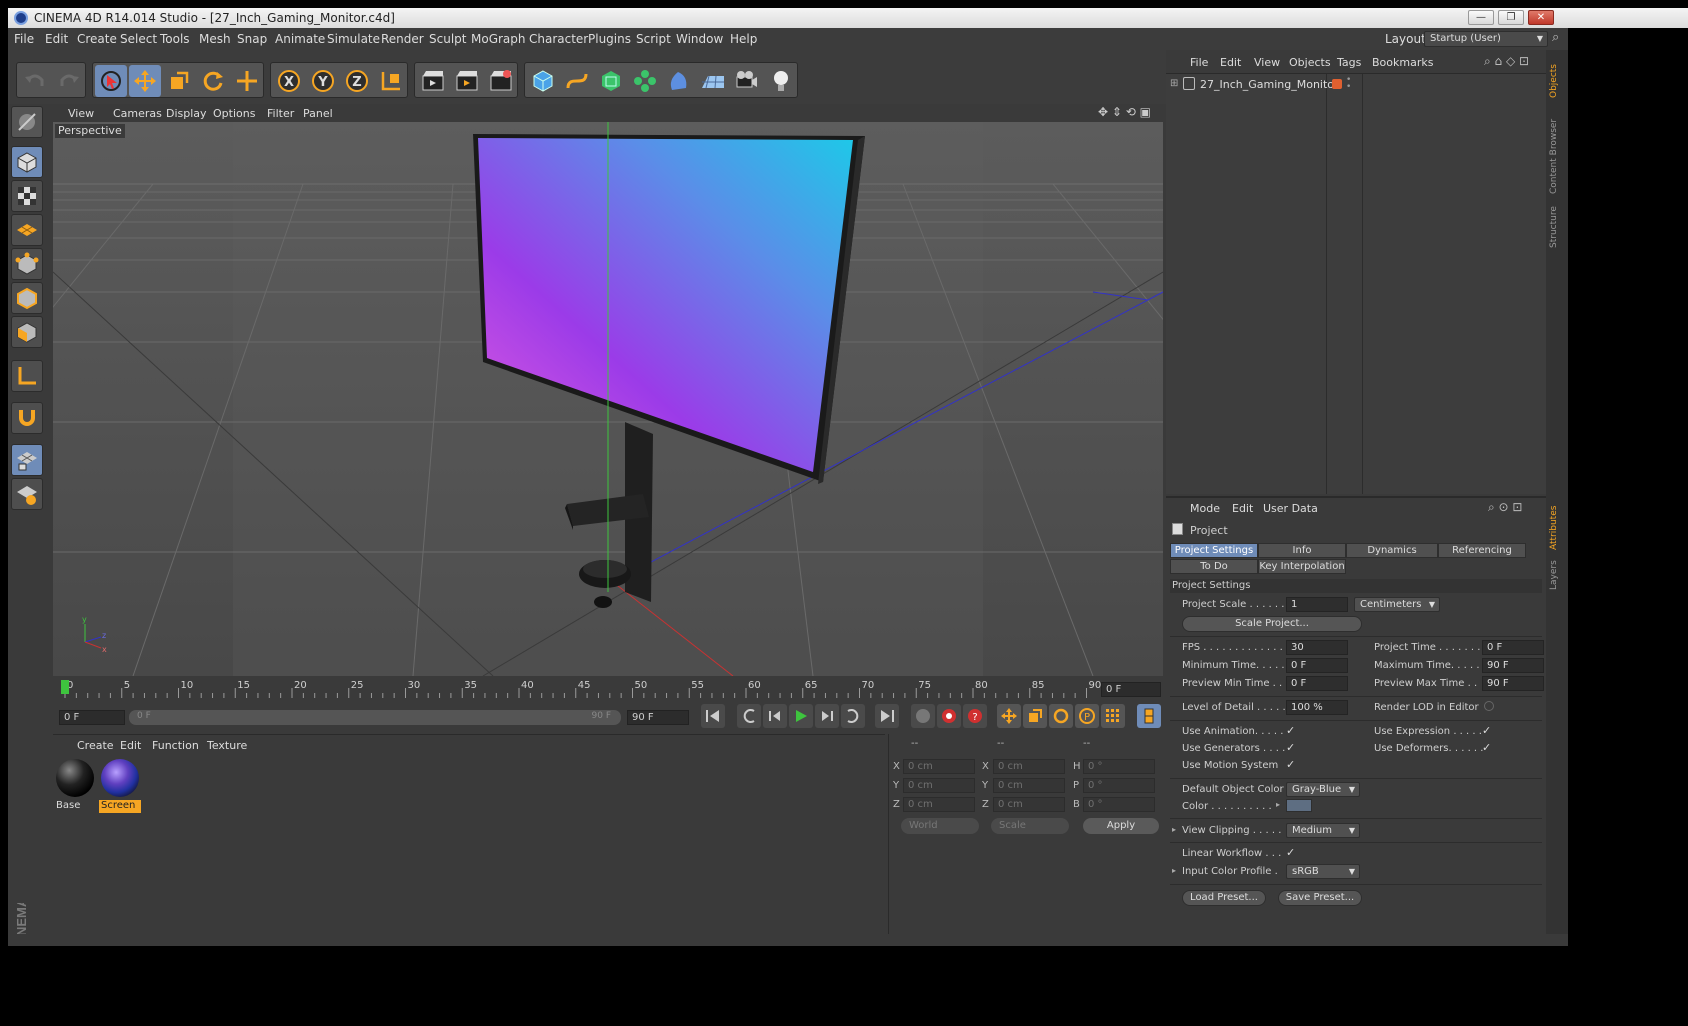 The image size is (1688, 1026). I want to click on y-axis-lock-icon: Y, so click(323, 81).